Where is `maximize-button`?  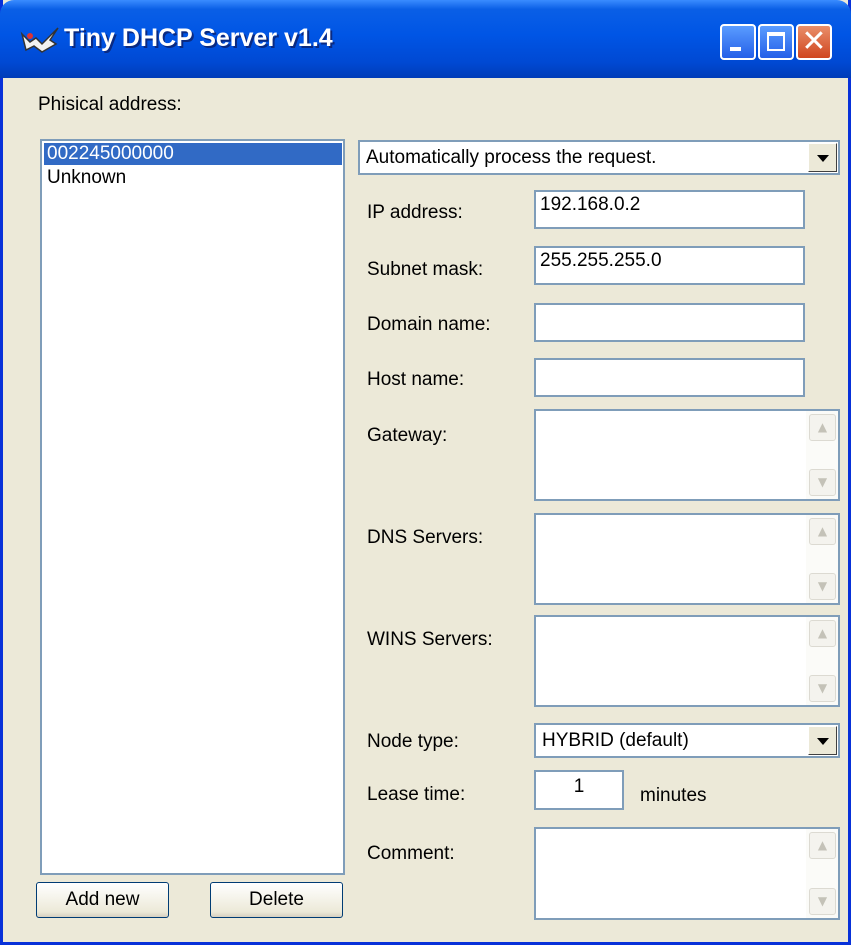 maximize-button is located at coordinates (776, 42).